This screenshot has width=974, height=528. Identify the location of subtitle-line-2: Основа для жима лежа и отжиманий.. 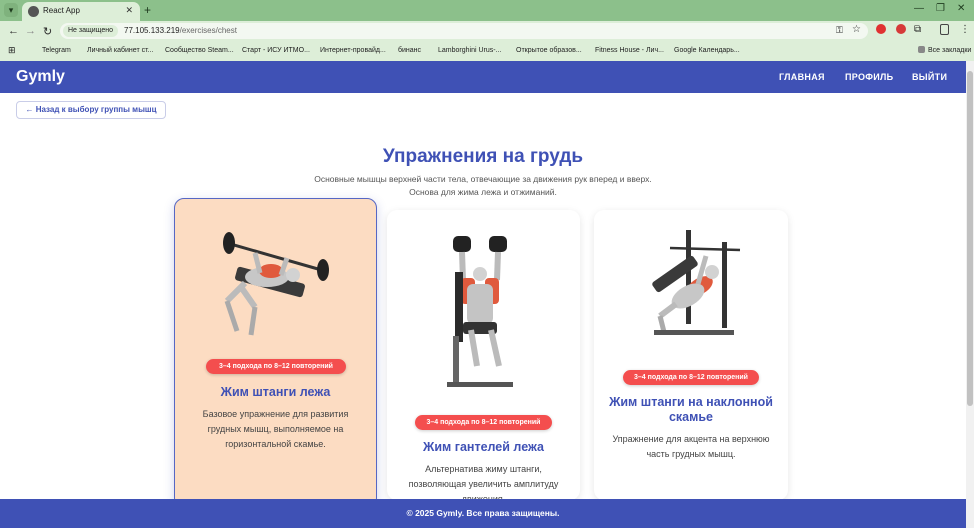
(483, 192).